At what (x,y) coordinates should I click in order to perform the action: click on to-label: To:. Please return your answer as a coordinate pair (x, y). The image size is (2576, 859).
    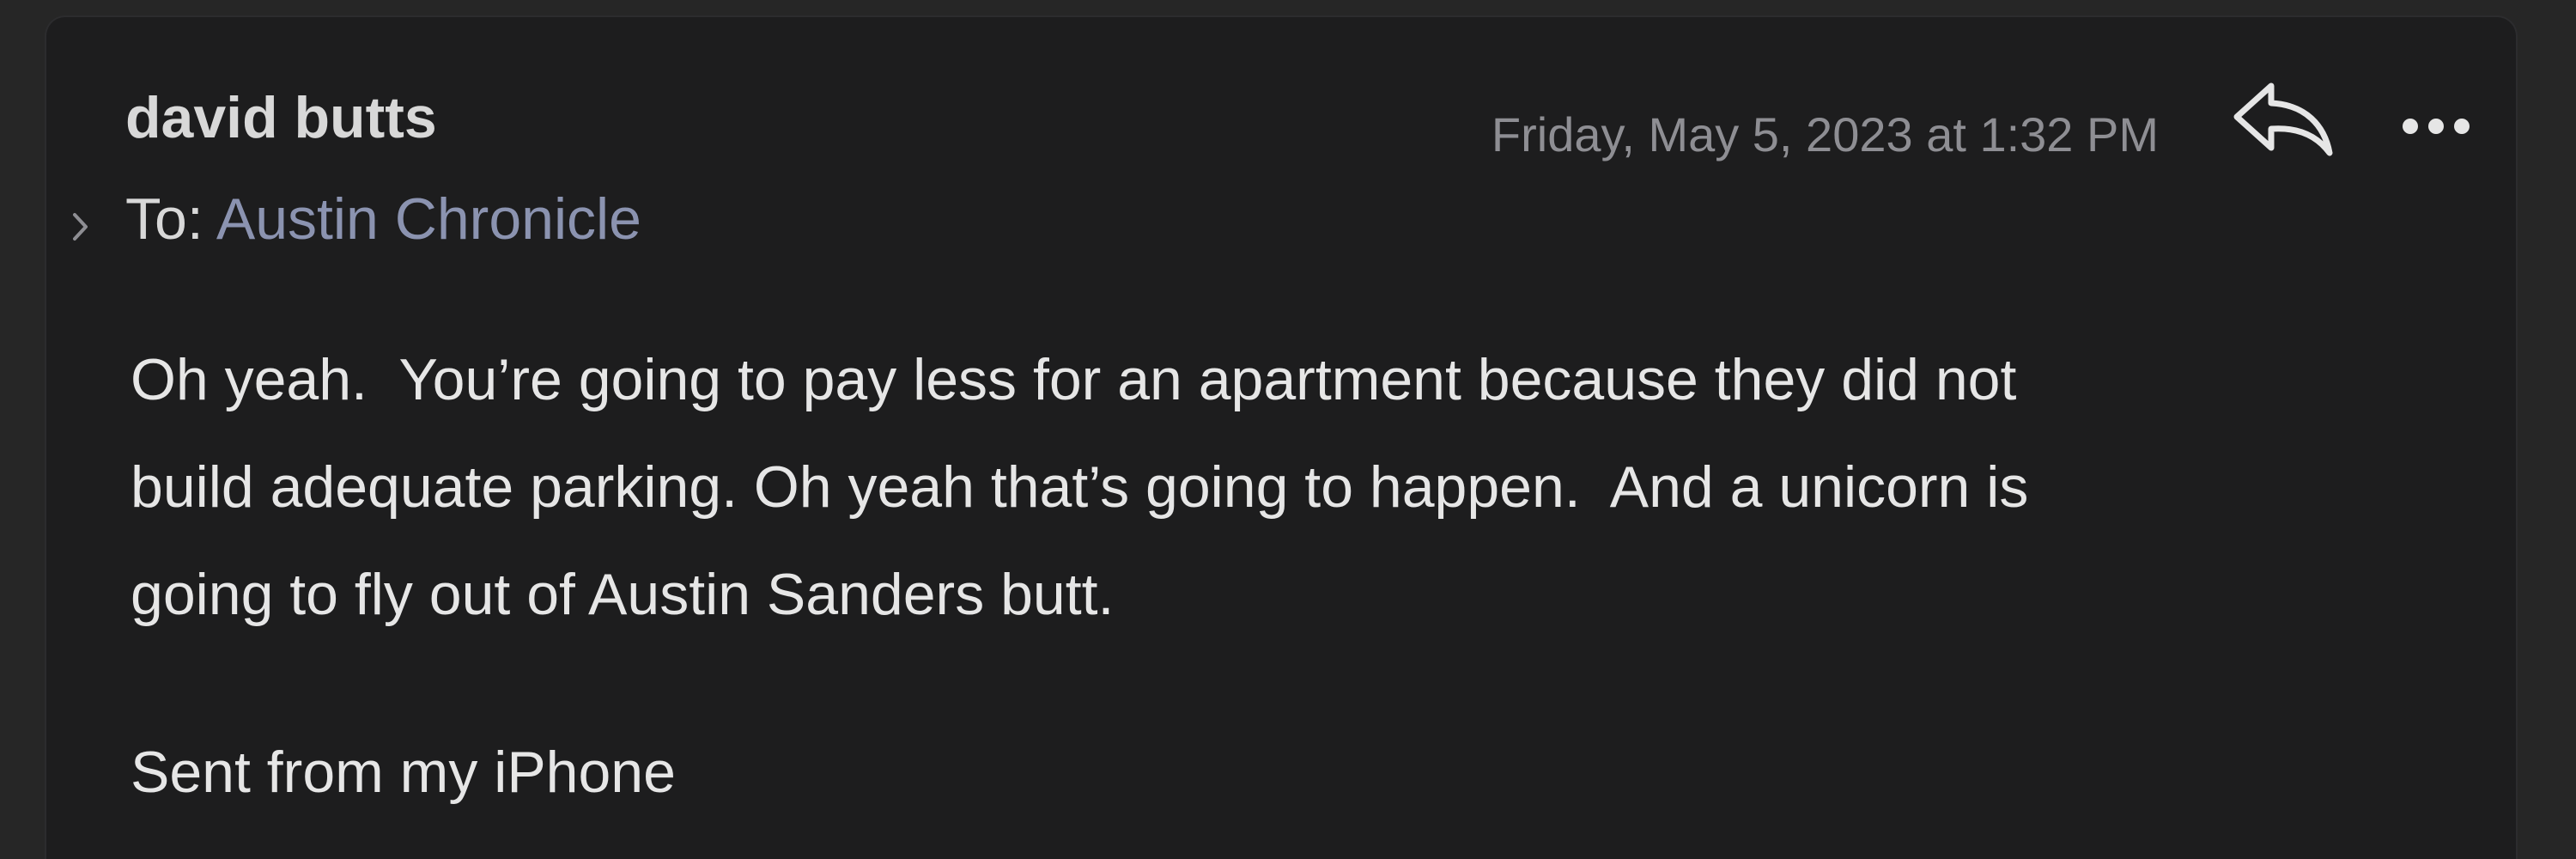
    Looking at the image, I should click on (164, 219).